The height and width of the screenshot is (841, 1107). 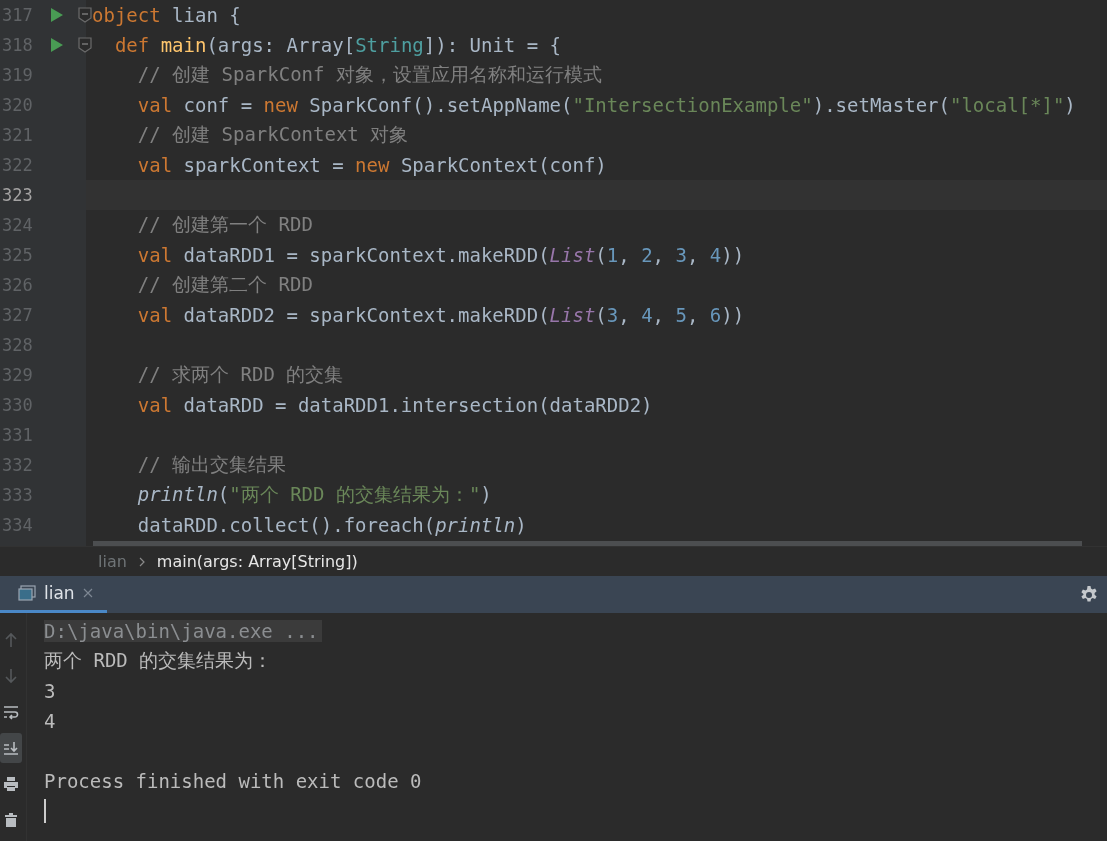 What do you see at coordinates (126, 15) in the screenshot?
I see `keyword: object` at bounding box center [126, 15].